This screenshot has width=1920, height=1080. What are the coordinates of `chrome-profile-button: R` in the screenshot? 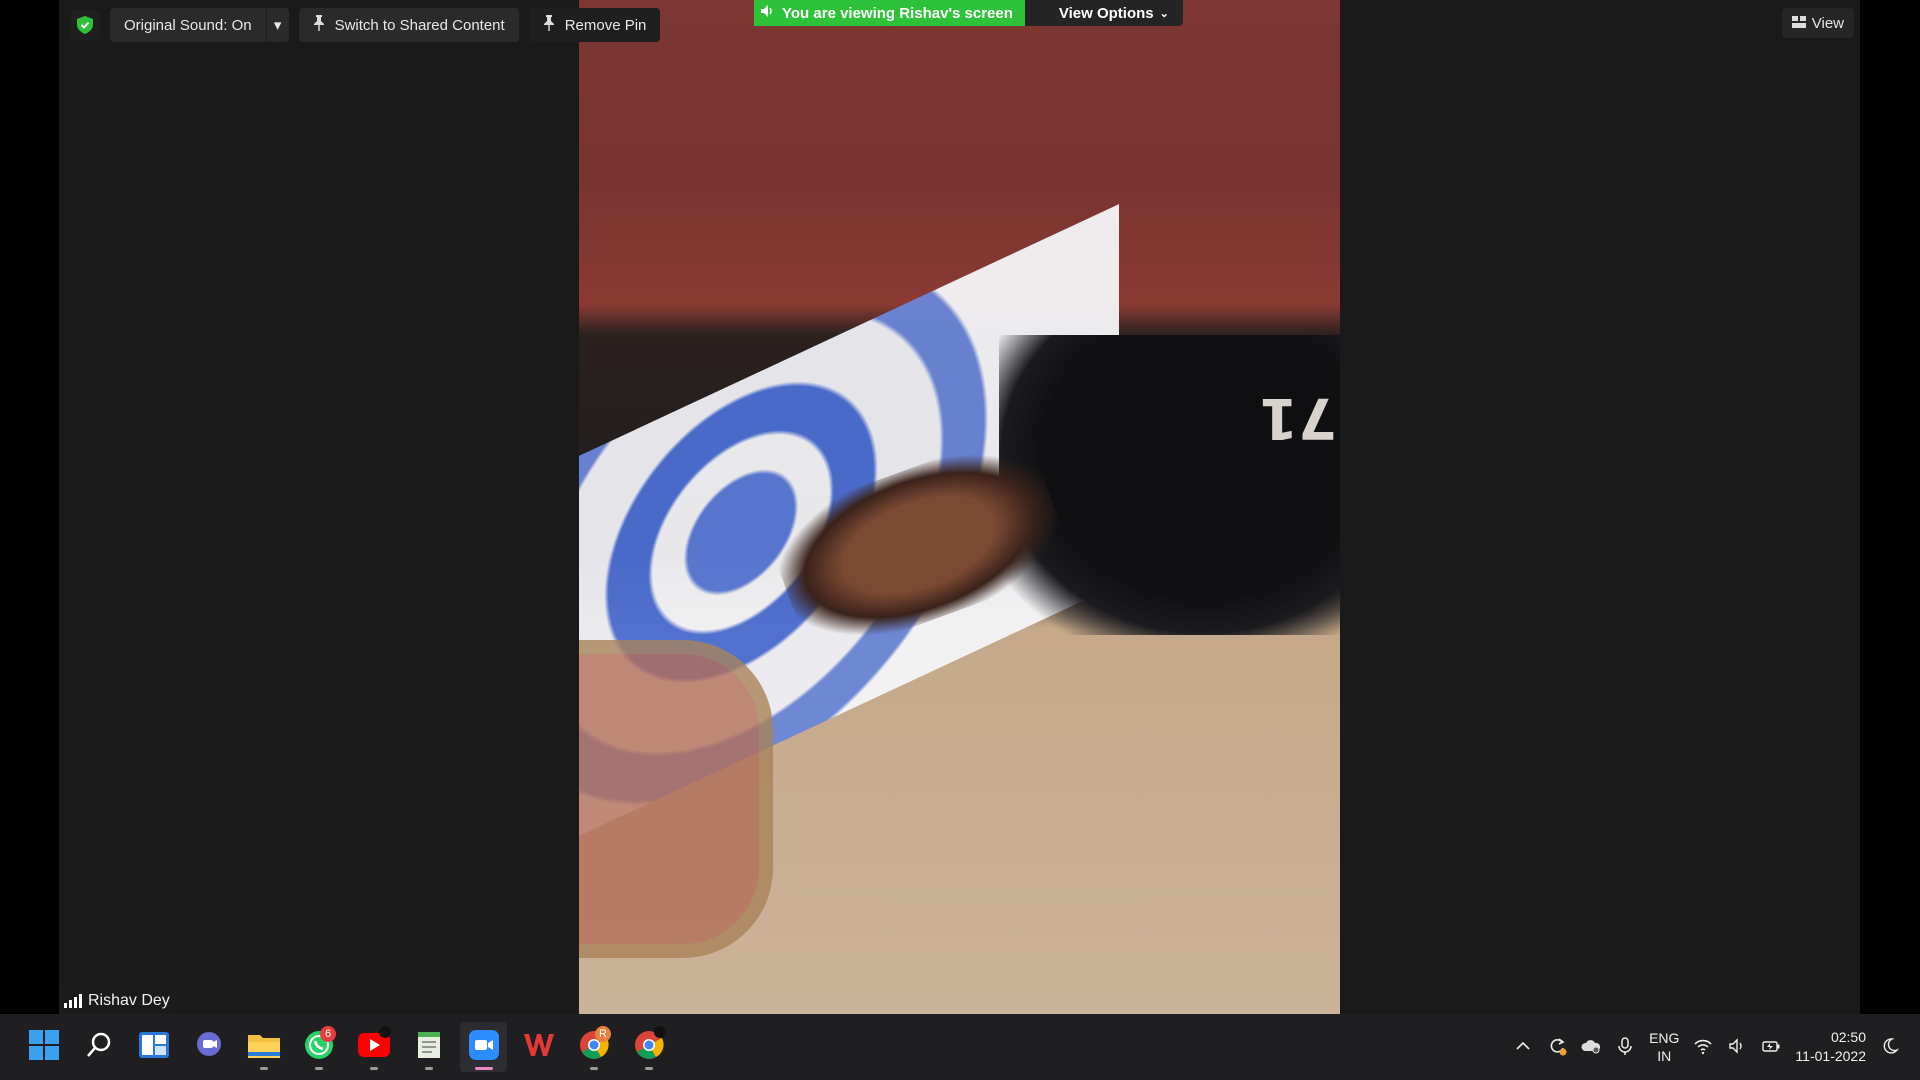 It's located at (593, 1047).